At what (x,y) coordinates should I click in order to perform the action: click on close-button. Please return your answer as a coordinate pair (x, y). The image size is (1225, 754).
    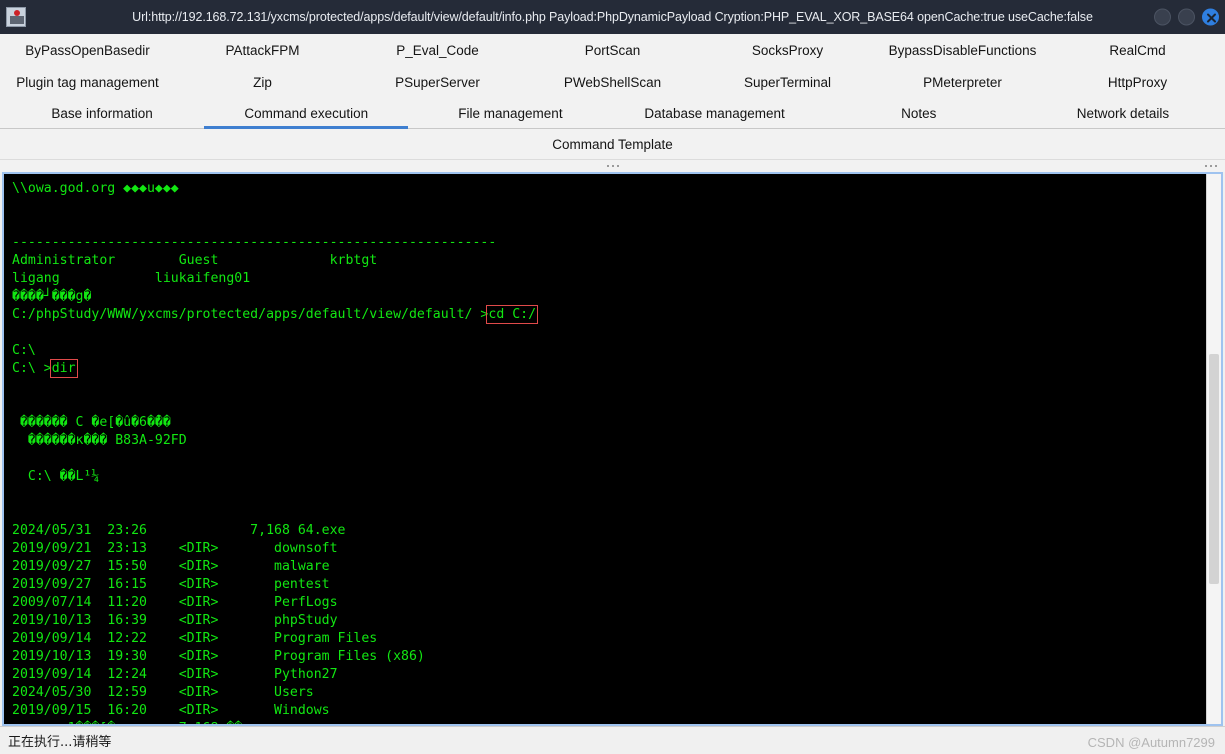
    Looking at the image, I should click on (1210, 17).